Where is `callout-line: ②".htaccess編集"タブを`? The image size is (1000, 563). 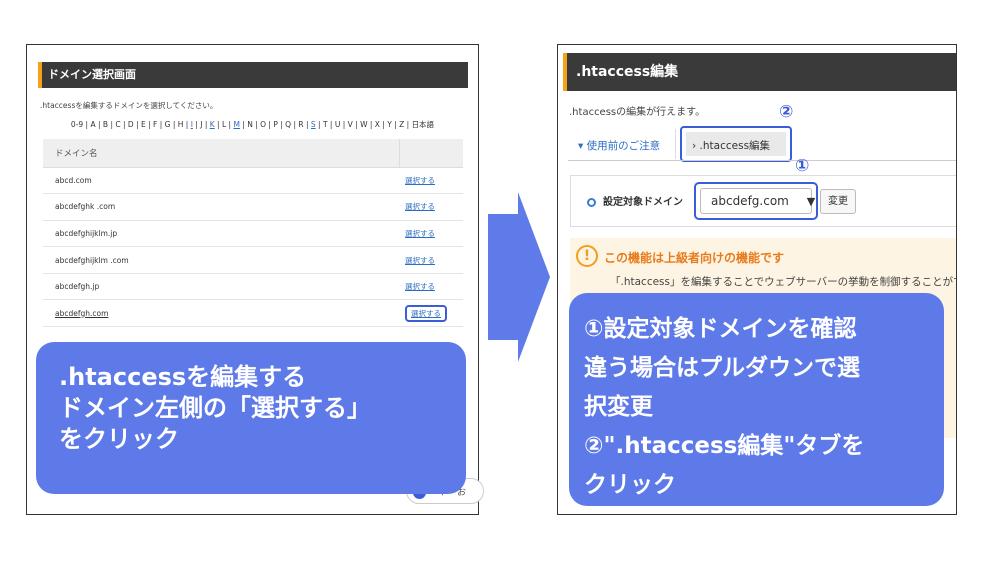 callout-line: ②".htaccess編集"タブを is located at coordinates (724, 446).